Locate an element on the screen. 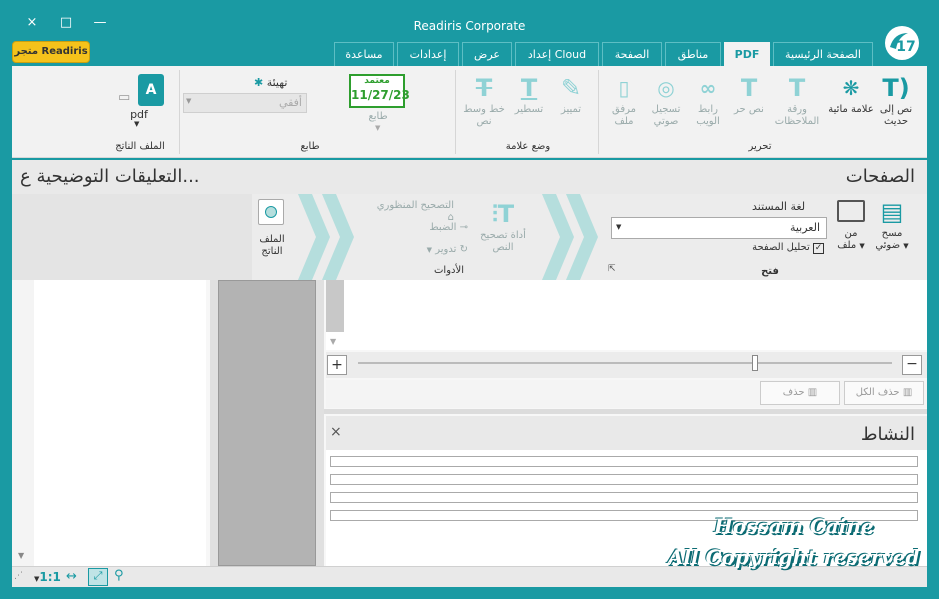  expand-icon: ⇱ is located at coordinates (612, 269).